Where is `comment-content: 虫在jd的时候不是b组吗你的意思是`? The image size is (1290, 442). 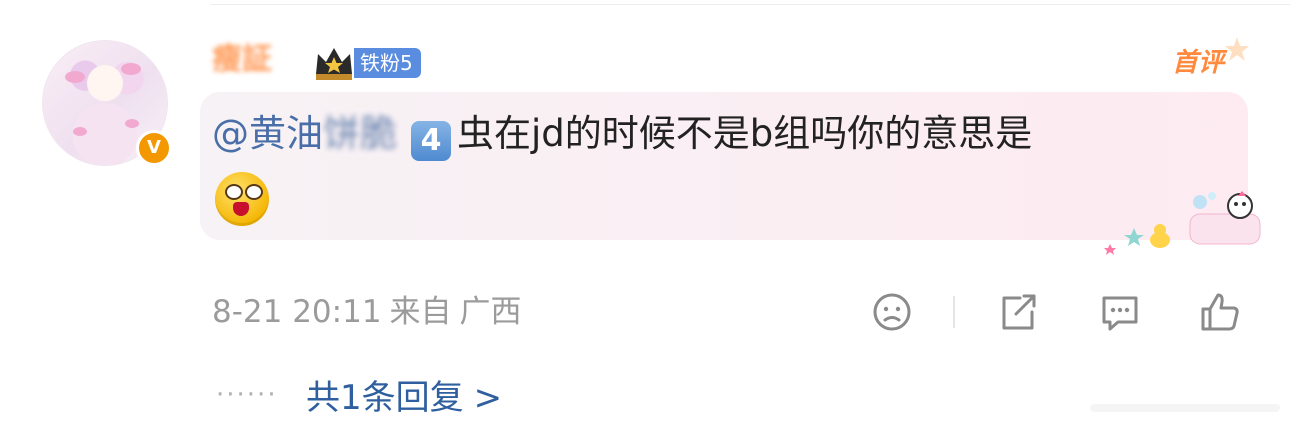 comment-content: 虫在jd的时候不是b组吗你的意思是 is located at coordinates (745, 133).